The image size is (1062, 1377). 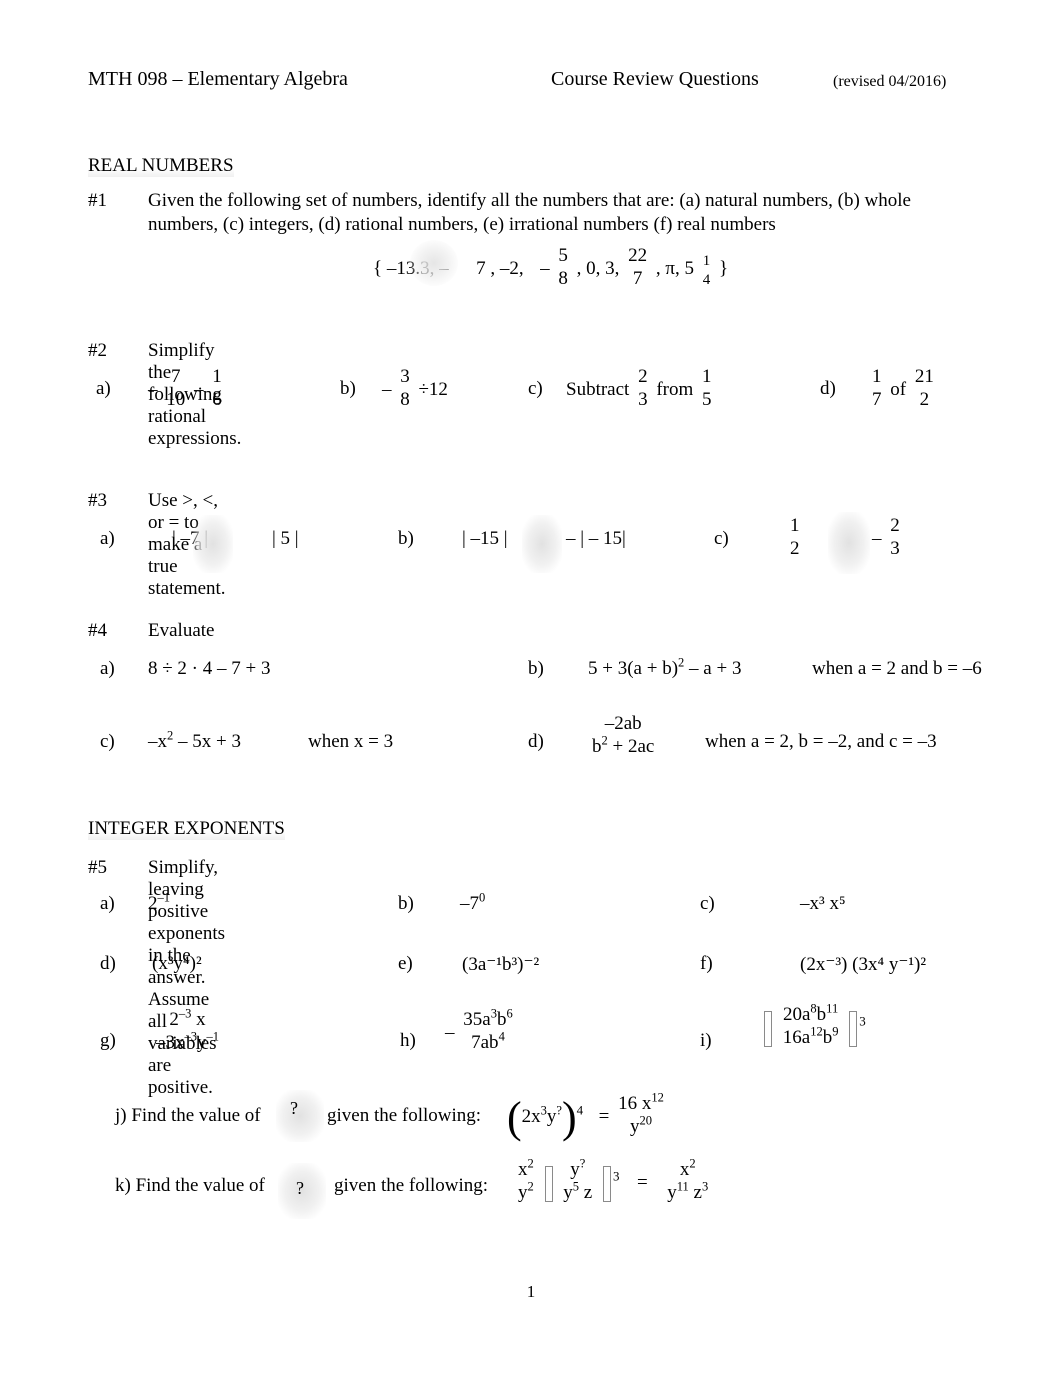 I want to click on fraction-1-5: 1 5, so click(x=707, y=388).